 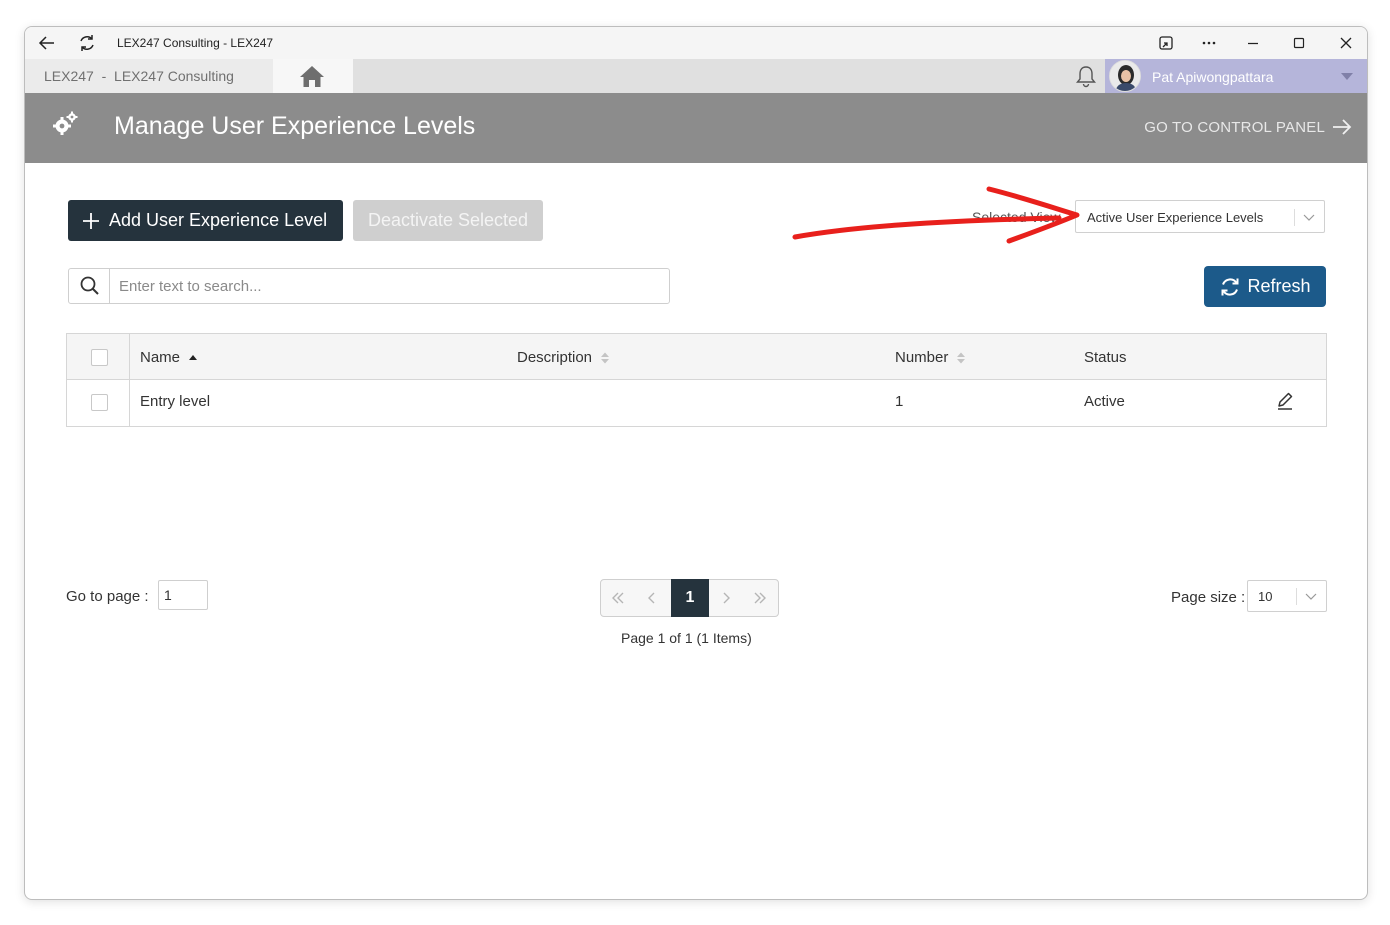 I want to click on cast-icon, so click(x=1166, y=43).